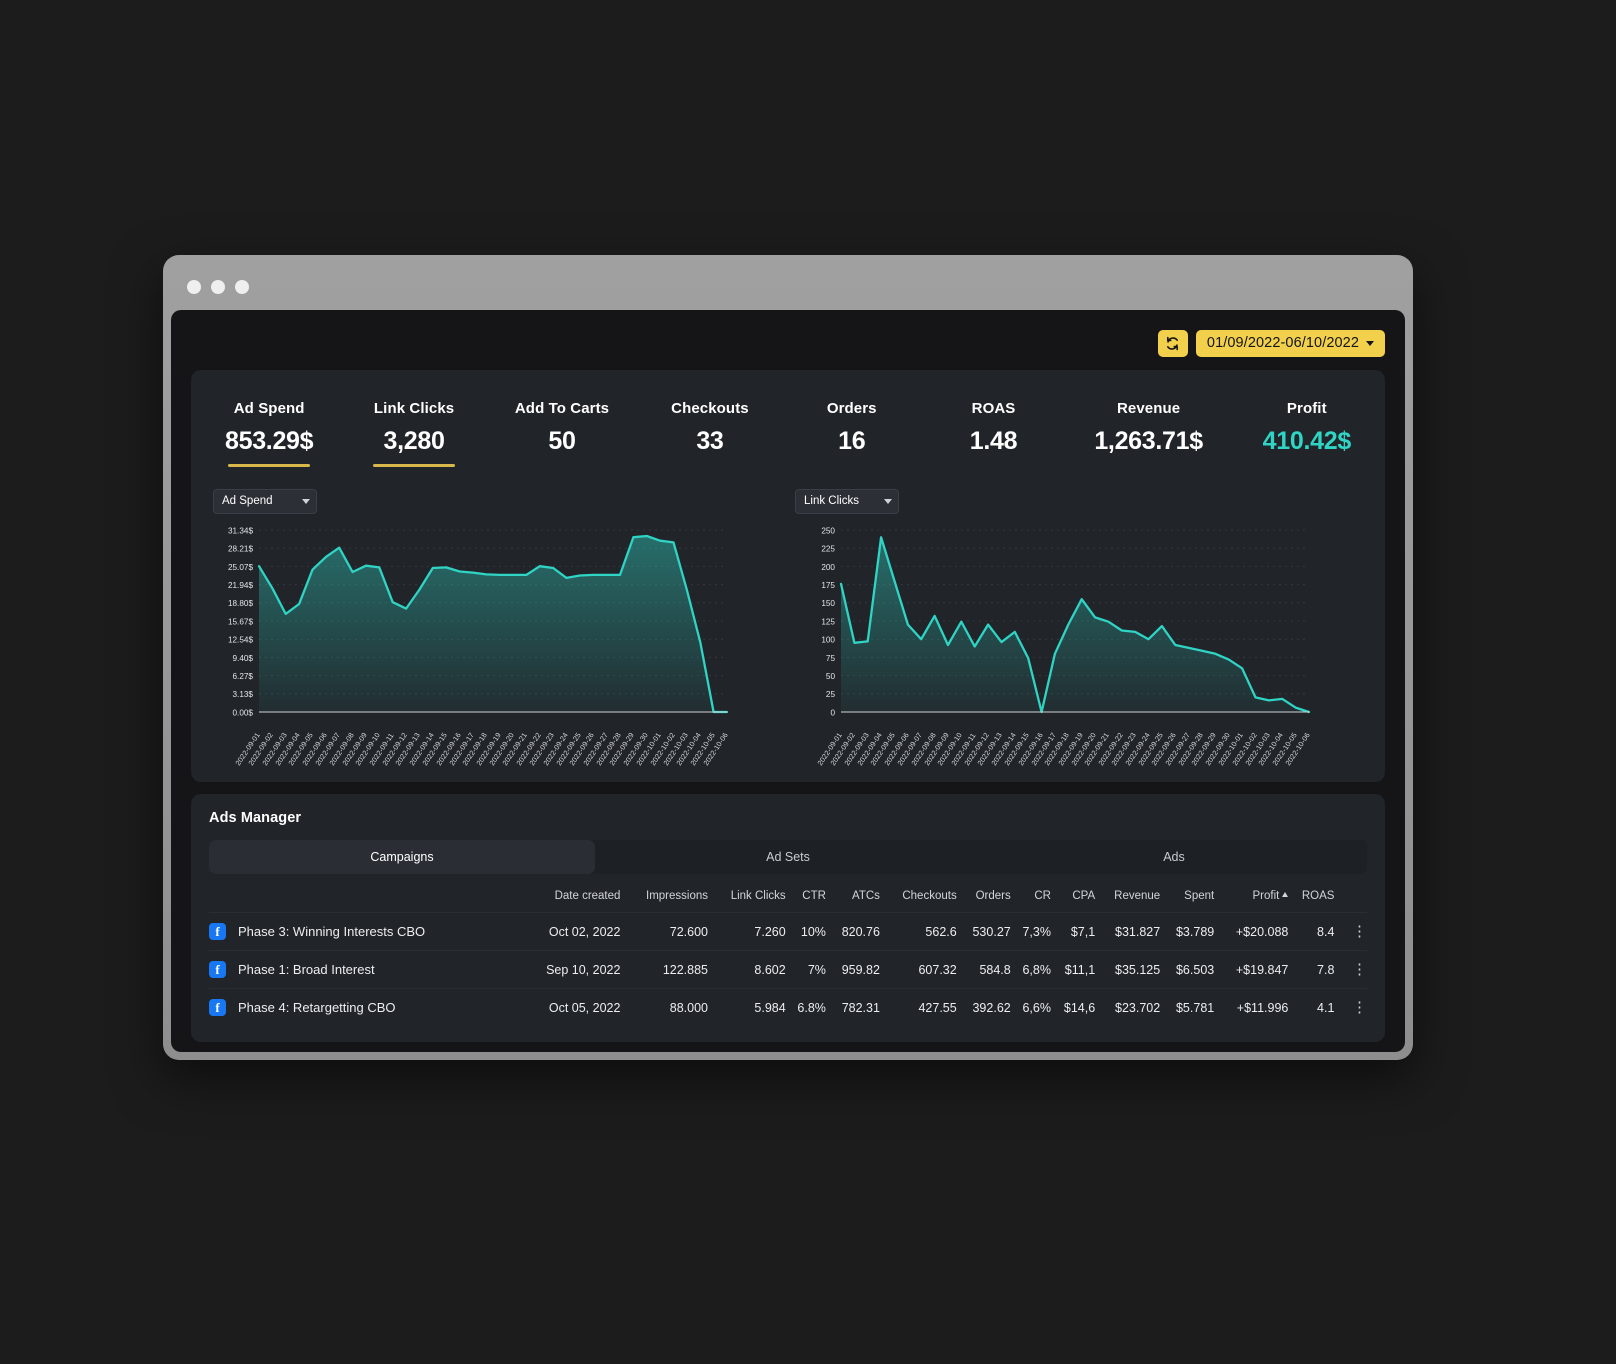 Image resolution: width=1616 pixels, height=1364 pixels. I want to click on column-header-link-clicks: Link Clicks, so click(747, 896).